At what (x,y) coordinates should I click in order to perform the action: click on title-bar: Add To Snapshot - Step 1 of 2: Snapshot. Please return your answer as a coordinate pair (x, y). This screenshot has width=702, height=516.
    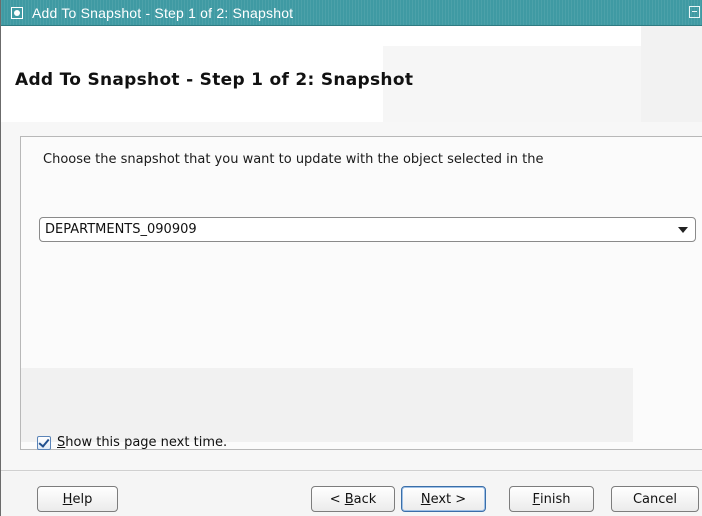
    Looking at the image, I should click on (351, 13).